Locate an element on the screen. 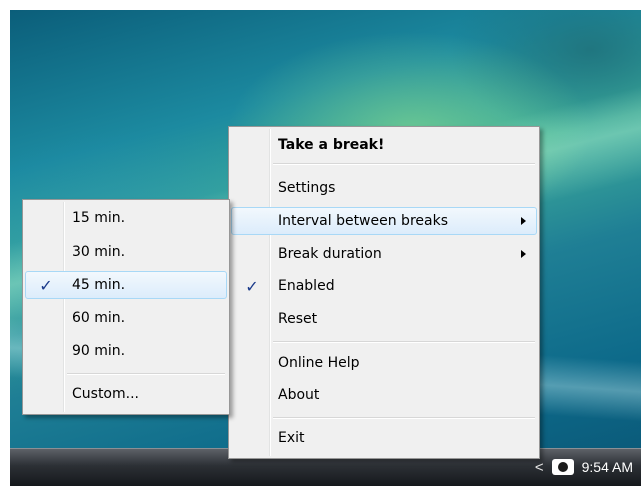  submenu-item-60-min: 60 min. is located at coordinates (126, 318).